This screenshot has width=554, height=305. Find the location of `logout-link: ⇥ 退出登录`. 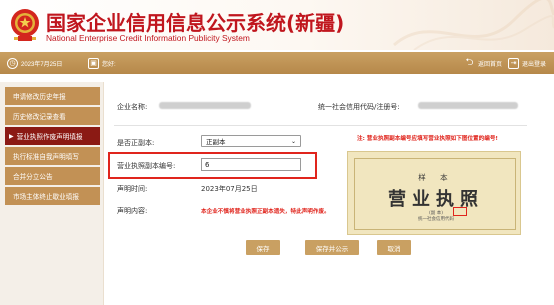

logout-link: ⇥ 退出登录 is located at coordinates (527, 63).